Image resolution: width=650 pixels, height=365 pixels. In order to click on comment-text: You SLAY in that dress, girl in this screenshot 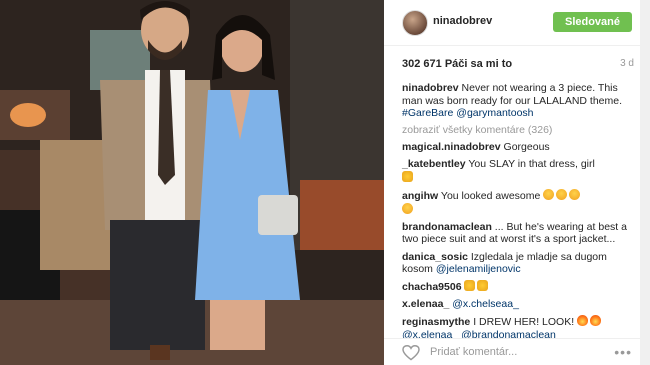, I will do `click(531, 164)`.